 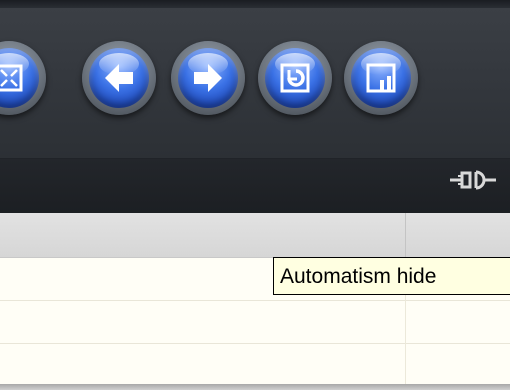 I want to click on tooltip: Automatism hide, so click(x=391, y=276).